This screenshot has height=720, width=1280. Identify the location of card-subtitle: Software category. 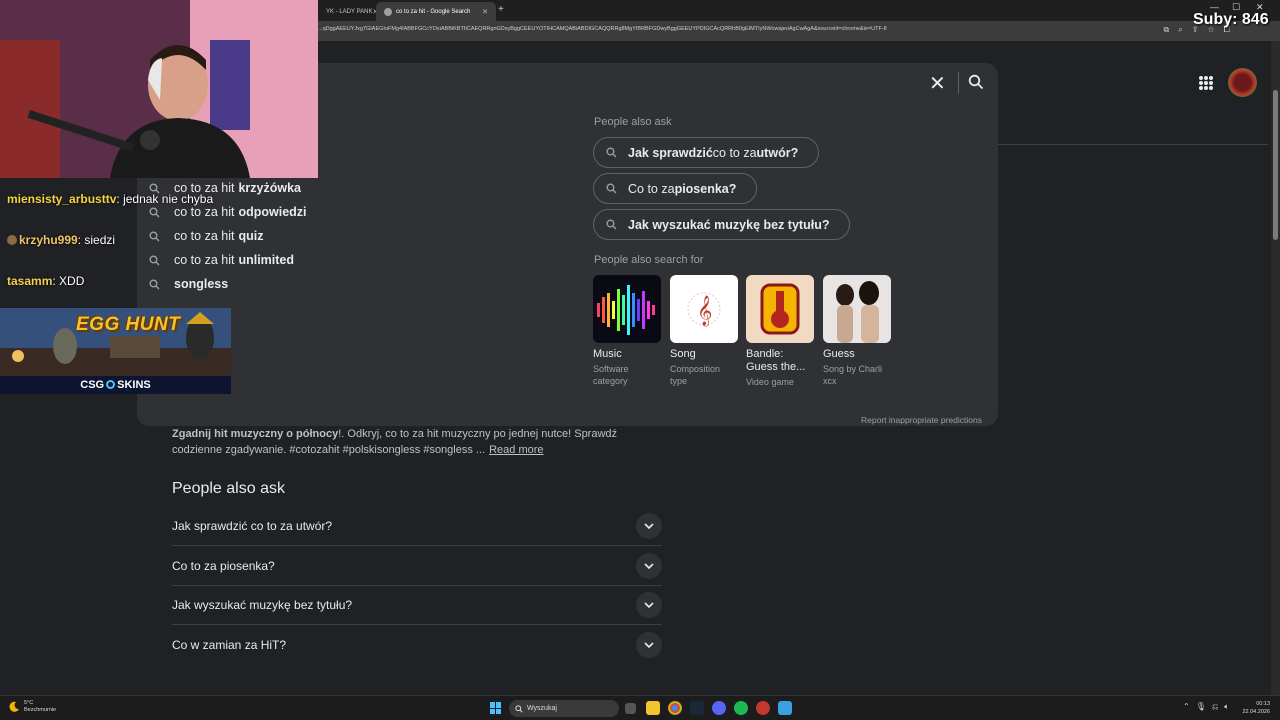
(611, 375).